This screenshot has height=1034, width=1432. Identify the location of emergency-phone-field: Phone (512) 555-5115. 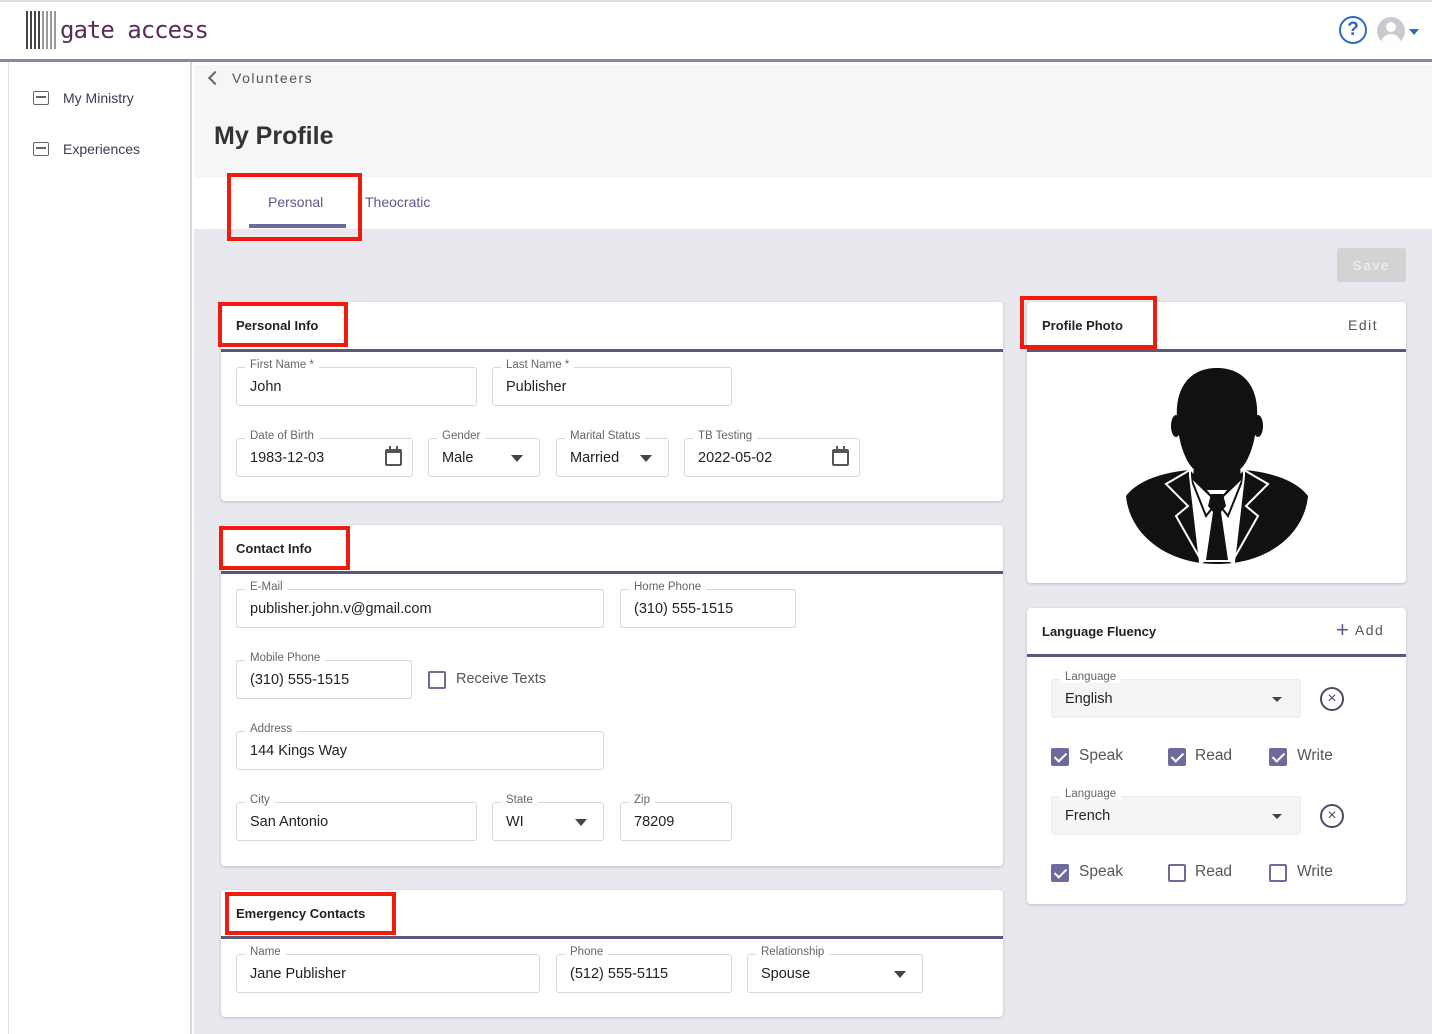
(644, 969).